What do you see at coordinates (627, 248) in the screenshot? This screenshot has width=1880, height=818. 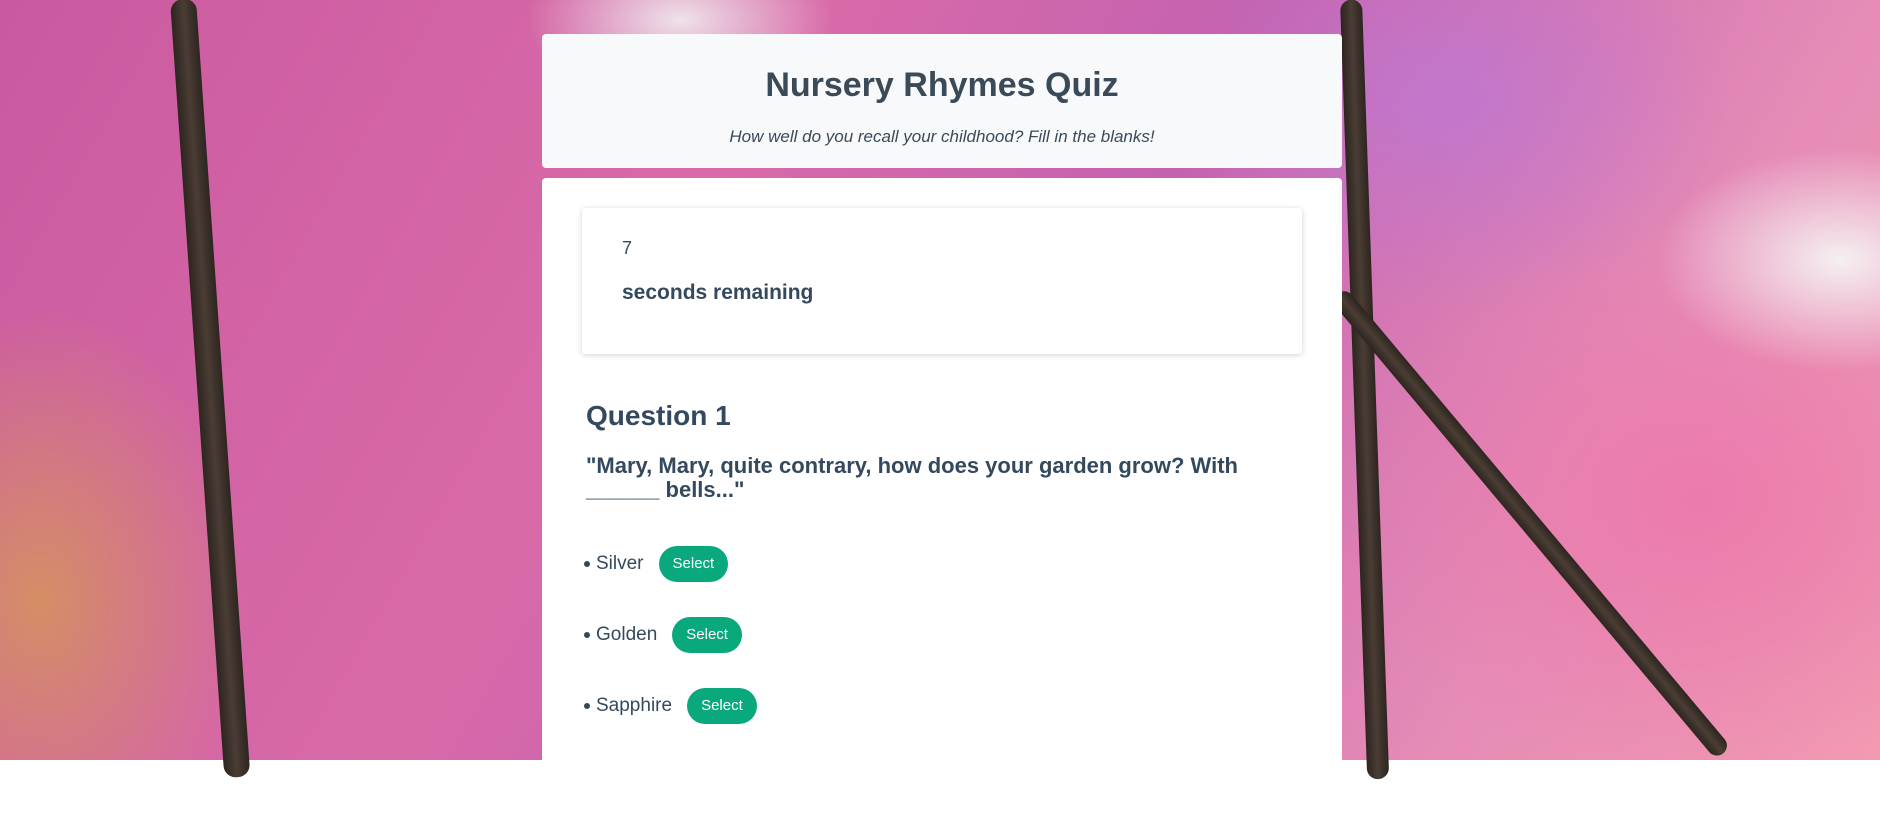 I see `timer-seconds: 7` at bounding box center [627, 248].